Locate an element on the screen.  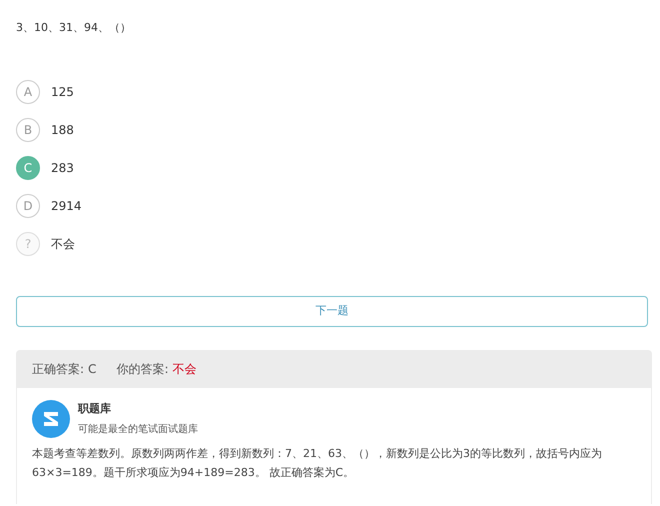
logo-icon is located at coordinates (51, 419).